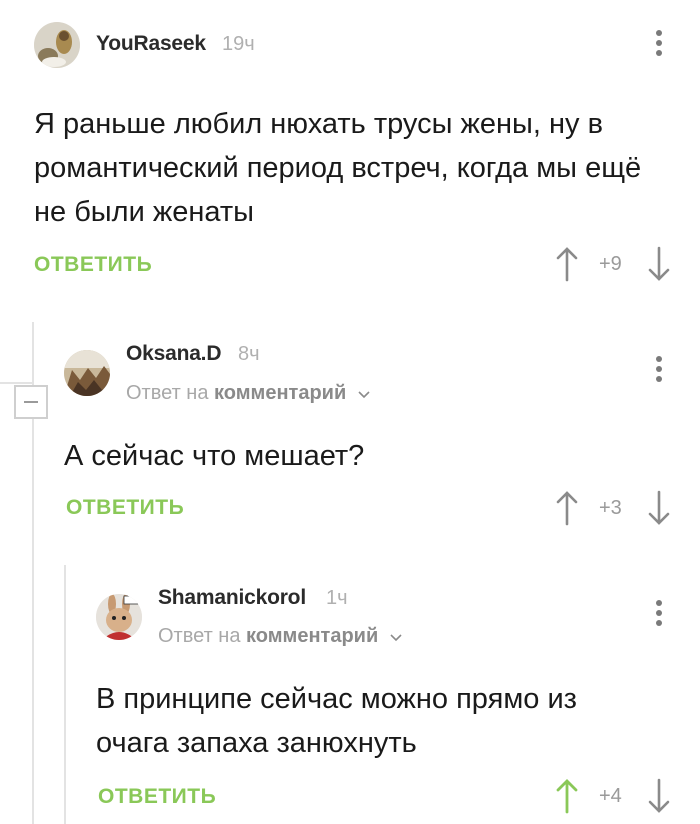  What do you see at coordinates (173, 354) in the screenshot?
I see `author-name: Oksana.D` at bounding box center [173, 354].